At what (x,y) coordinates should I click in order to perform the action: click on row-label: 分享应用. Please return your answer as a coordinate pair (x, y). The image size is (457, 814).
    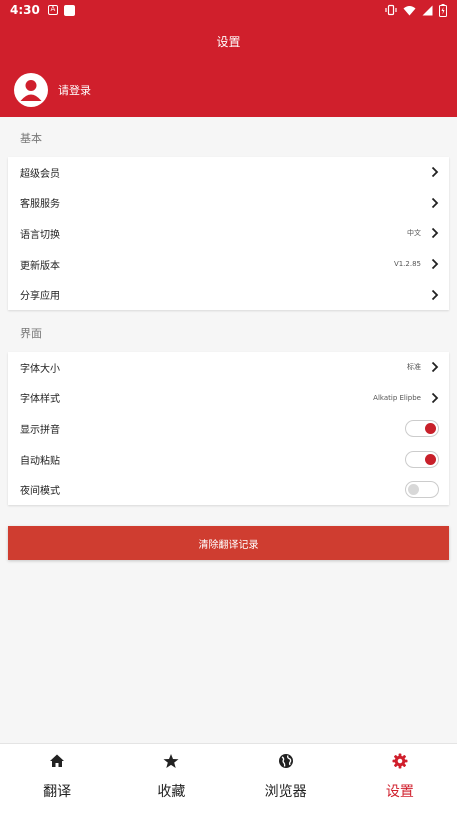
    Looking at the image, I should click on (40, 297).